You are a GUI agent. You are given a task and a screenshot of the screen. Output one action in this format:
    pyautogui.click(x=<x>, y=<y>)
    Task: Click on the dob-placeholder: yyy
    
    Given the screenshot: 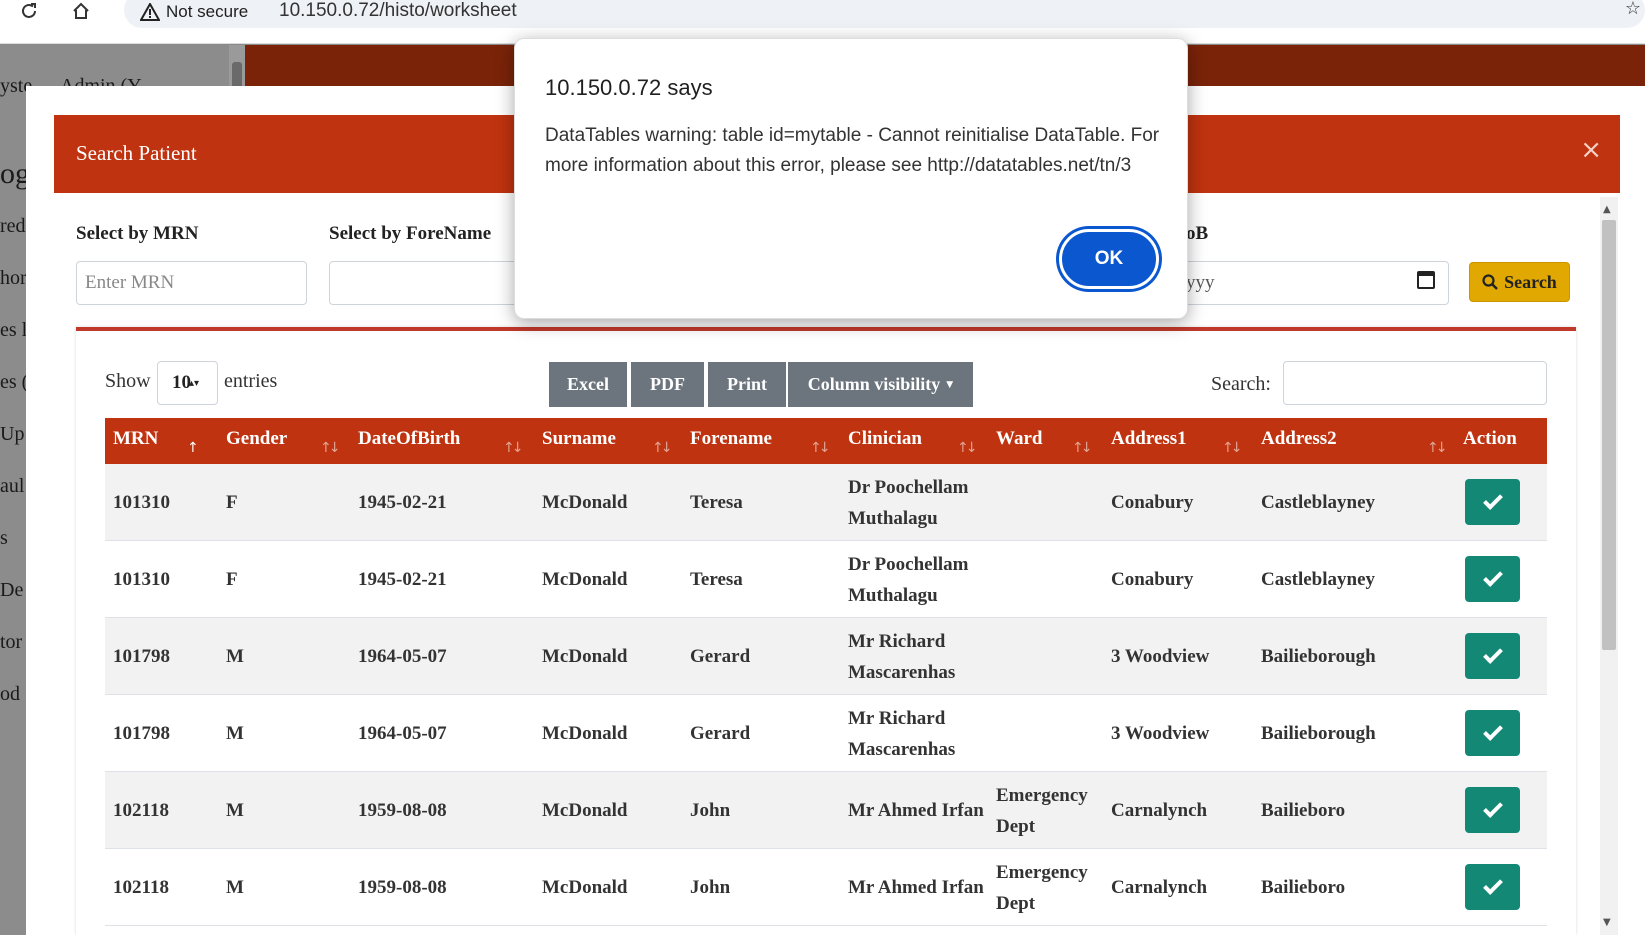 What is the action you would take?
    pyautogui.click(x=1200, y=282)
    